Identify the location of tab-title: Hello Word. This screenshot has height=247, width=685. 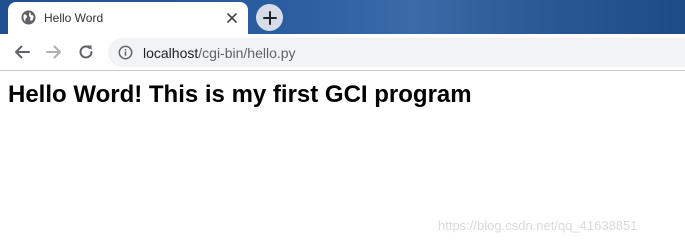
(74, 18).